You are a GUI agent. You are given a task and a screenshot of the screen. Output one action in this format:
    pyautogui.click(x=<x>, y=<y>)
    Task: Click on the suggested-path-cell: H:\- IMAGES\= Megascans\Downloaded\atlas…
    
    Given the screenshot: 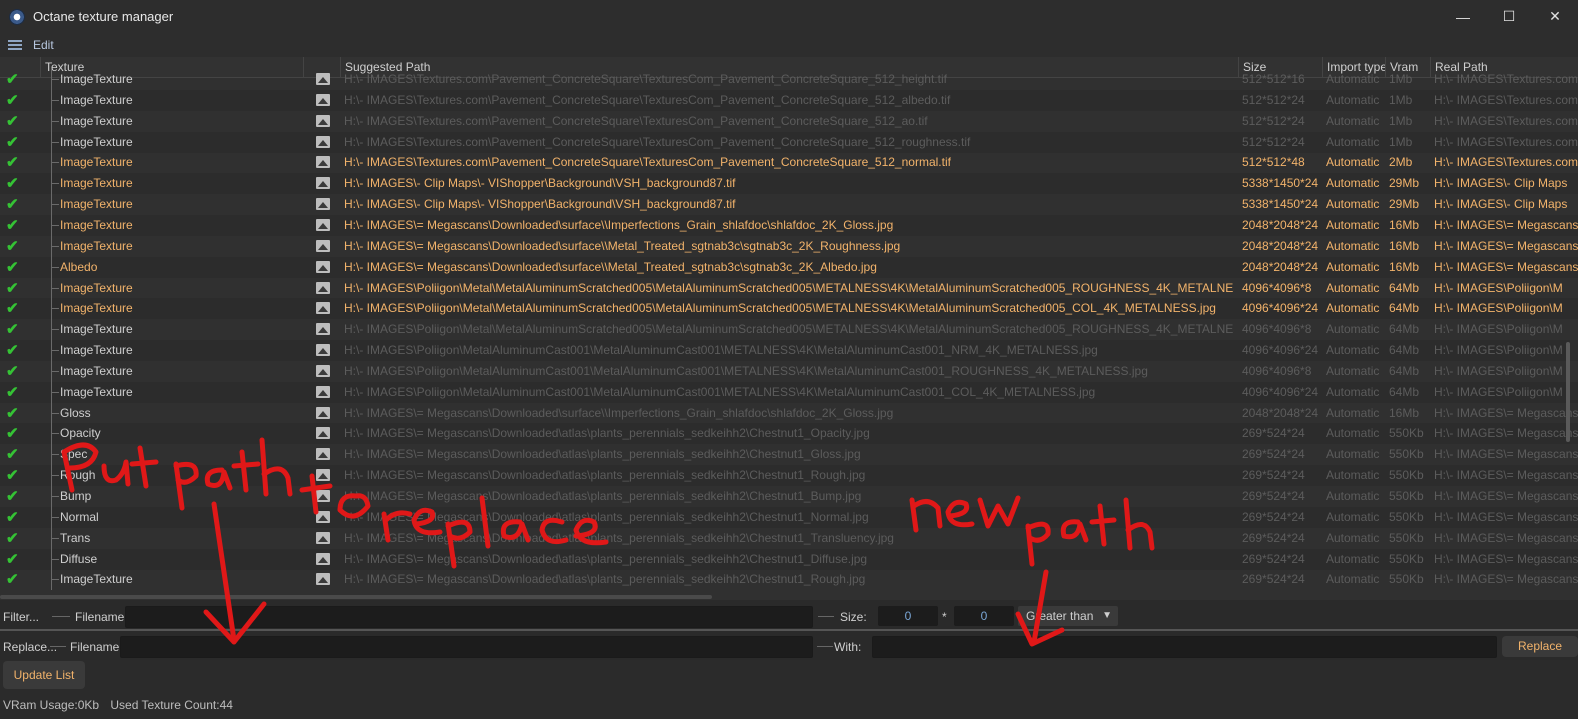 What is the action you would take?
    pyautogui.click(x=605, y=475)
    